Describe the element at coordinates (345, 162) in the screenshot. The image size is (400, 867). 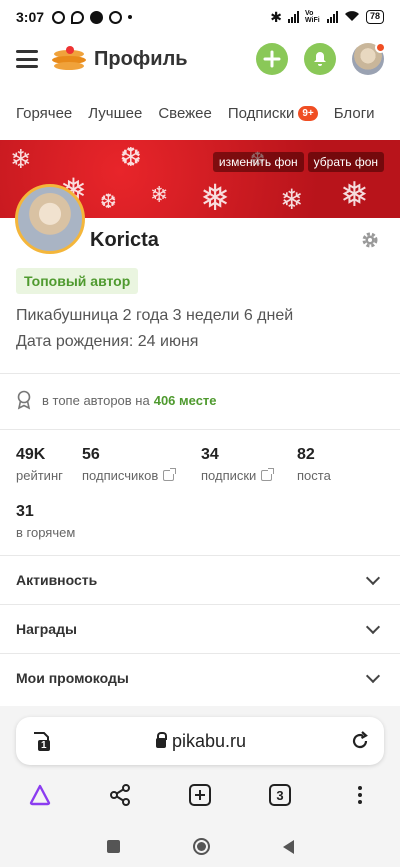
I see `remove-background-button: убрать фон` at that location.